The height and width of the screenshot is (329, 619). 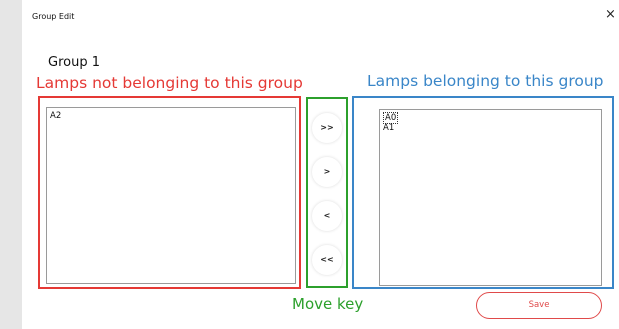 I want to click on list-item: A2, so click(x=171, y=116).